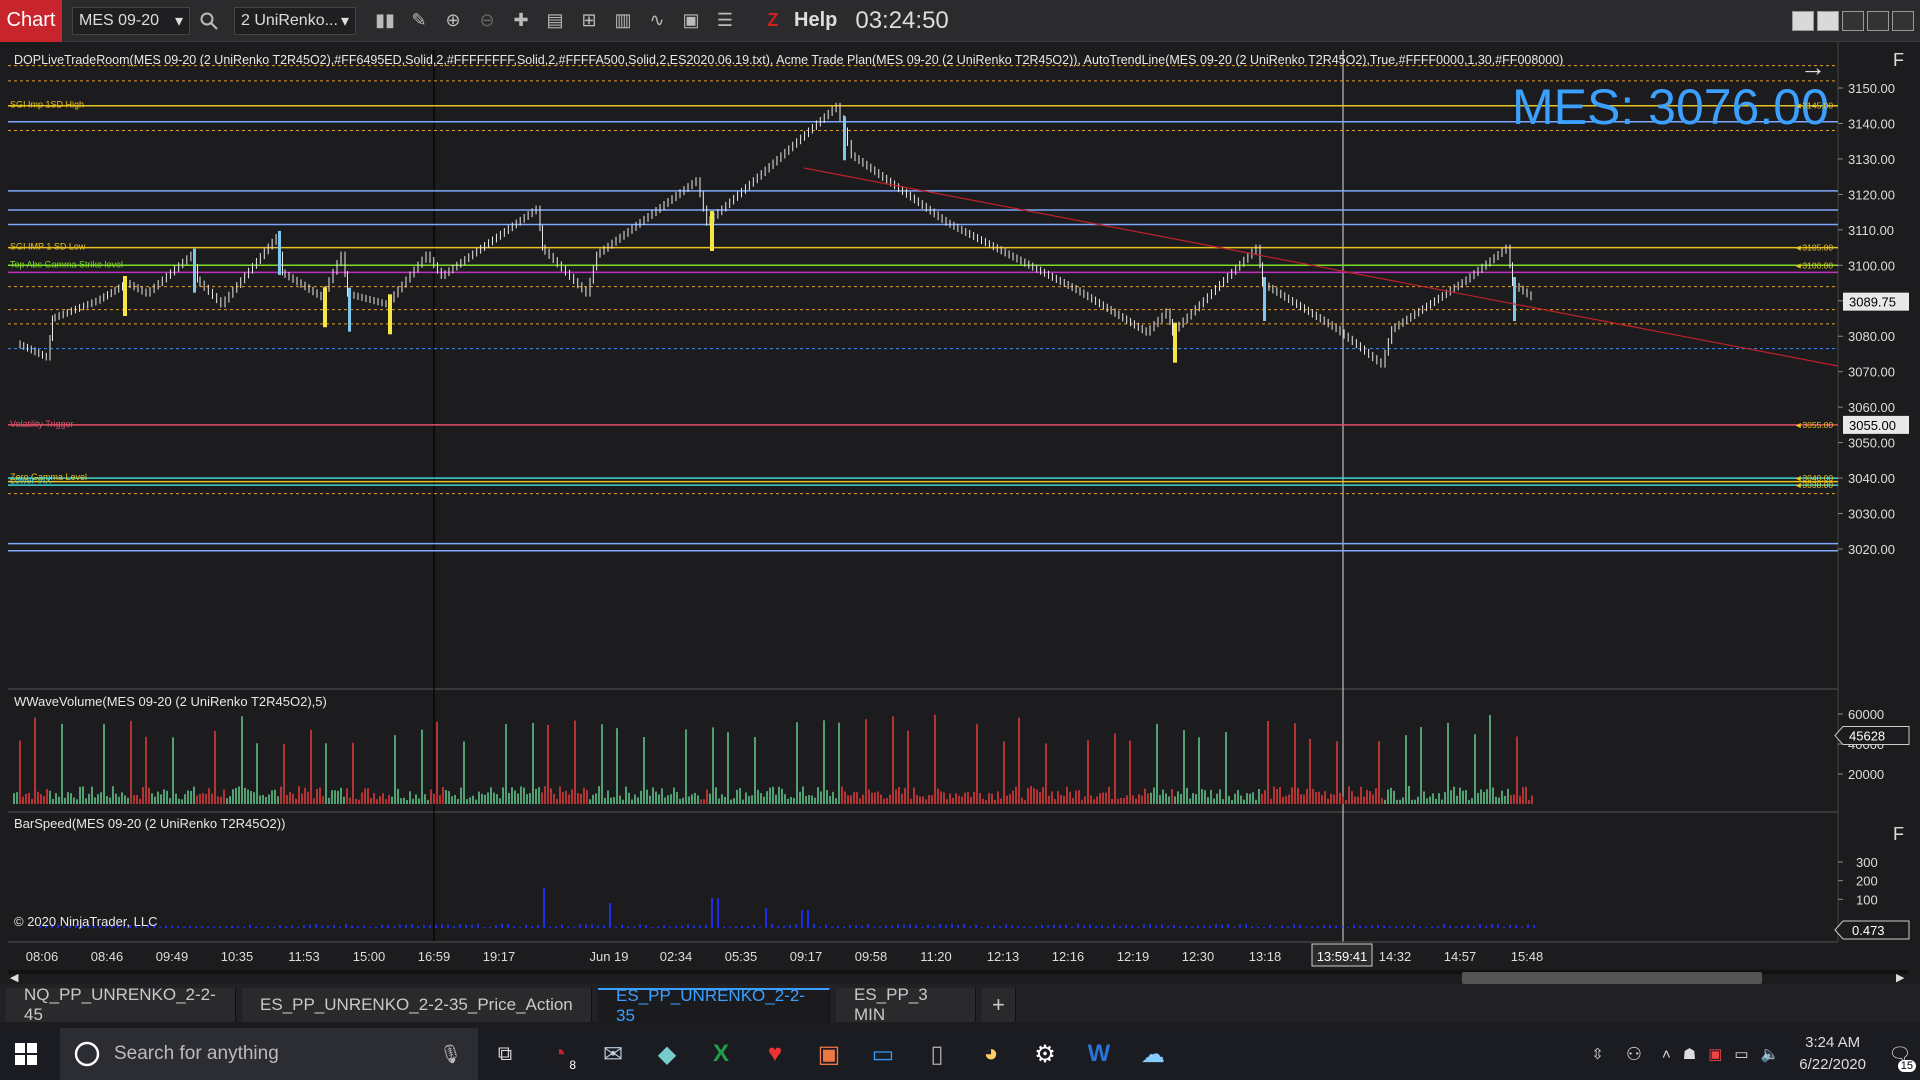 This screenshot has height=1080, width=1920. I want to click on time-axis-label: 12:16, so click(1068, 956).